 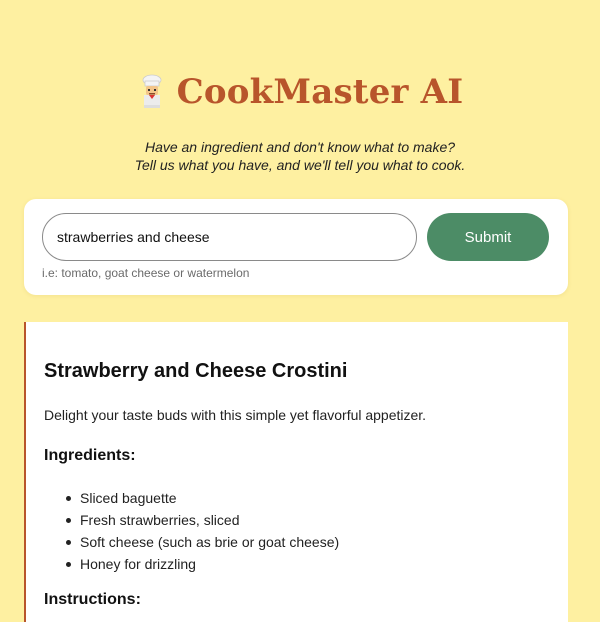 What do you see at coordinates (146, 273) in the screenshot?
I see `input-hint: i.e: tomato, goat cheese or watermelon` at bounding box center [146, 273].